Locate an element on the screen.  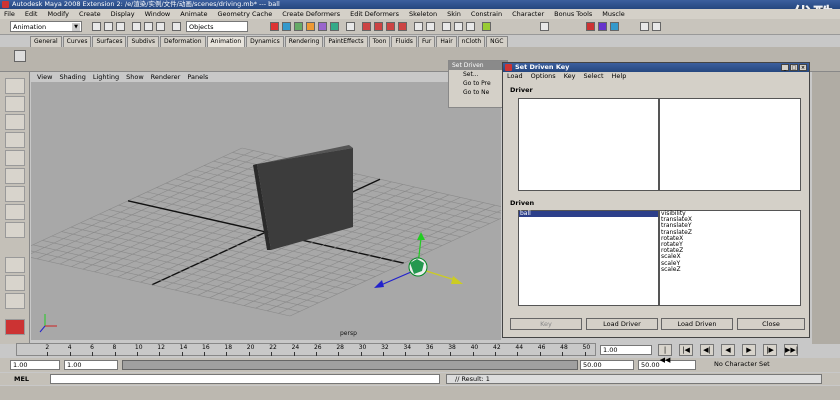
maximize-icon: □ is located at coordinates (794, 67).